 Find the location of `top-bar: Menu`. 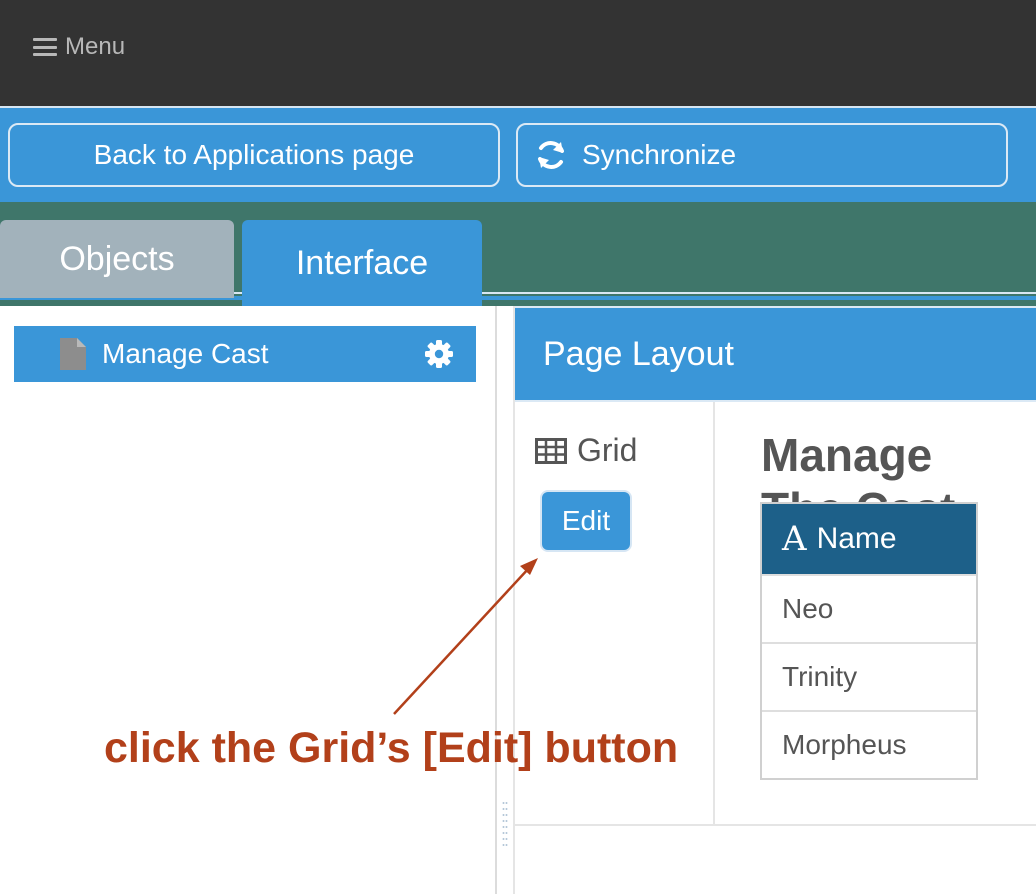

top-bar: Menu is located at coordinates (518, 53).